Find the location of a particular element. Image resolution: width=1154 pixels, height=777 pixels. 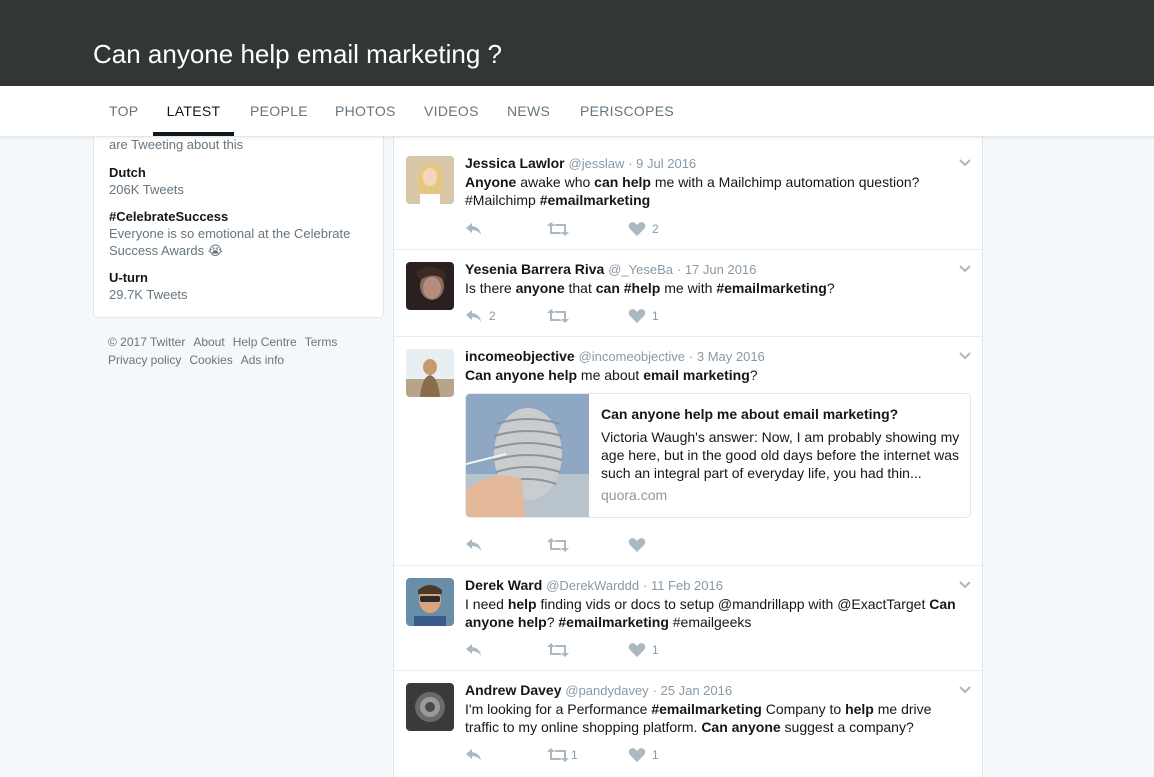

trend-item: Dutch 206K Tweets is located at coordinates (239, 181).